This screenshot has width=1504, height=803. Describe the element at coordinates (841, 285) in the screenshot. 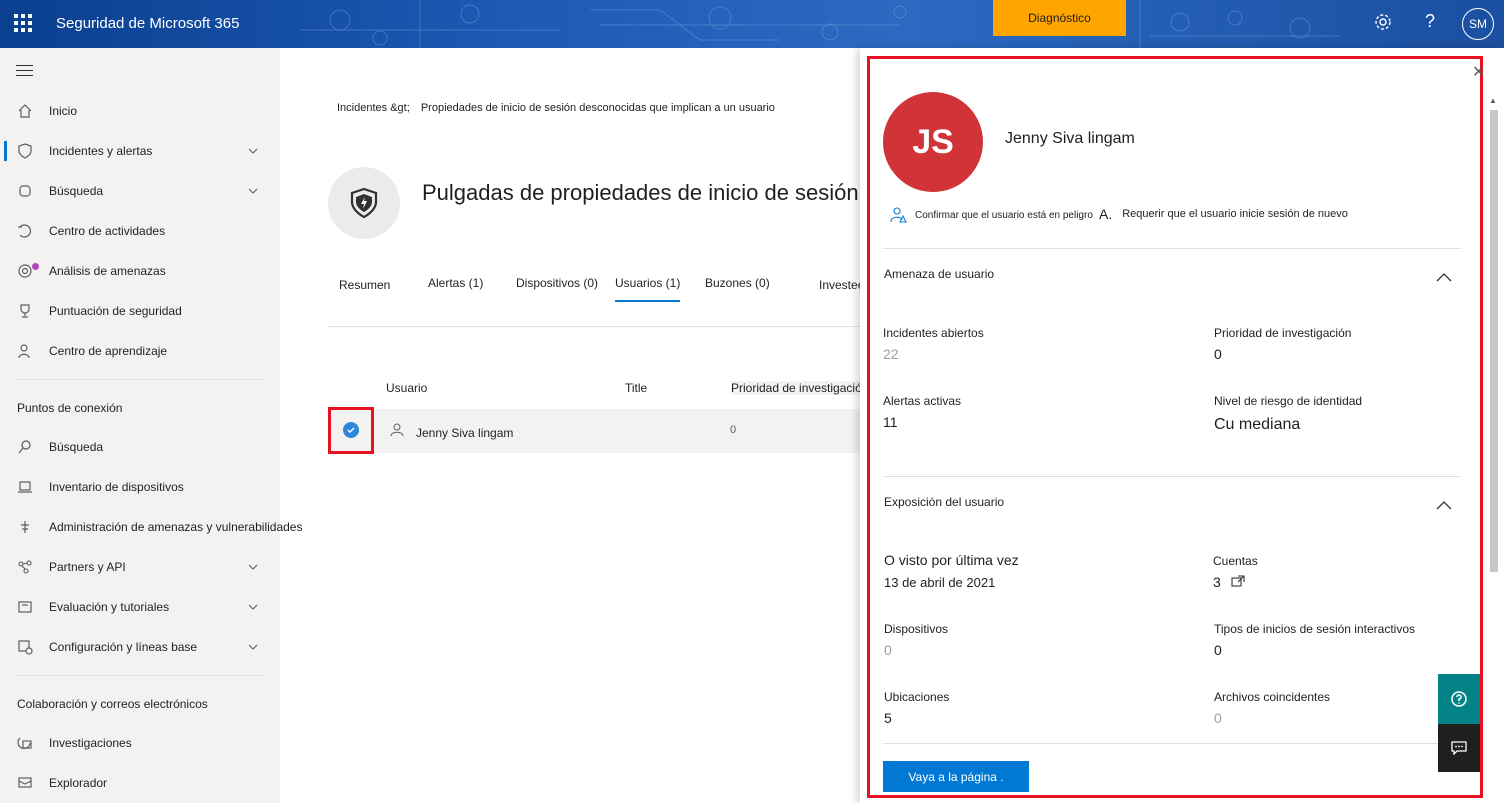

I see `tab-investigations: Investee` at that location.